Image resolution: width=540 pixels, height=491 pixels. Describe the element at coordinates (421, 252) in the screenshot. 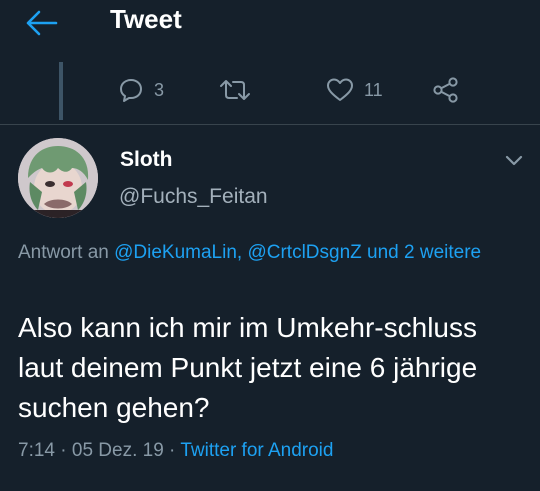

I see `more-recipients-link: und 2 weitere` at that location.